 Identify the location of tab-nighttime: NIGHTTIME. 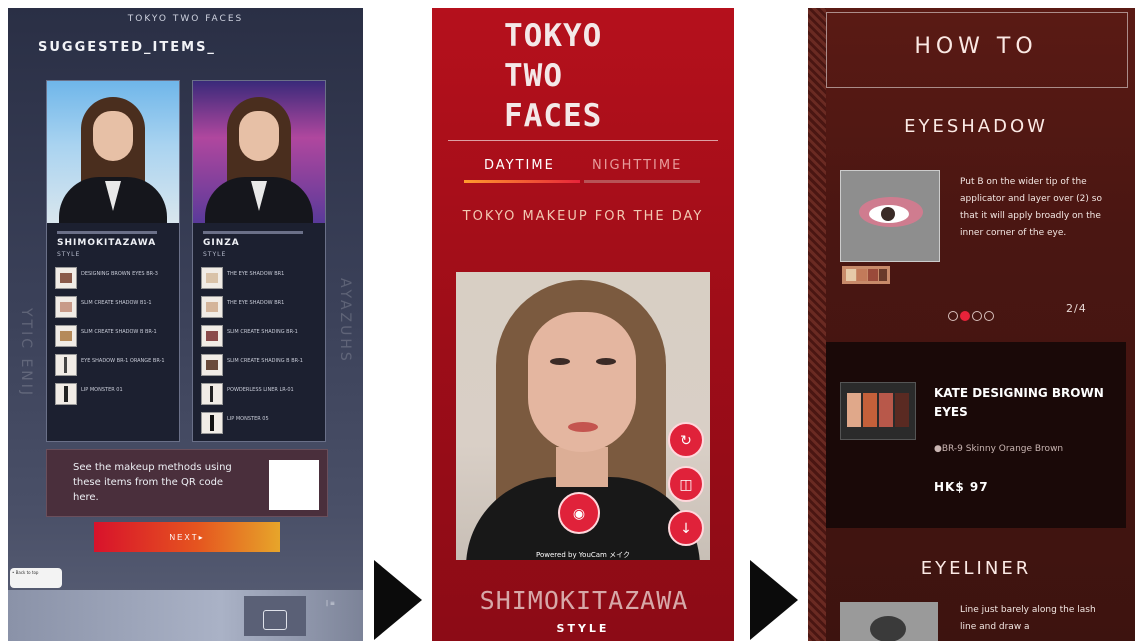
(637, 165).